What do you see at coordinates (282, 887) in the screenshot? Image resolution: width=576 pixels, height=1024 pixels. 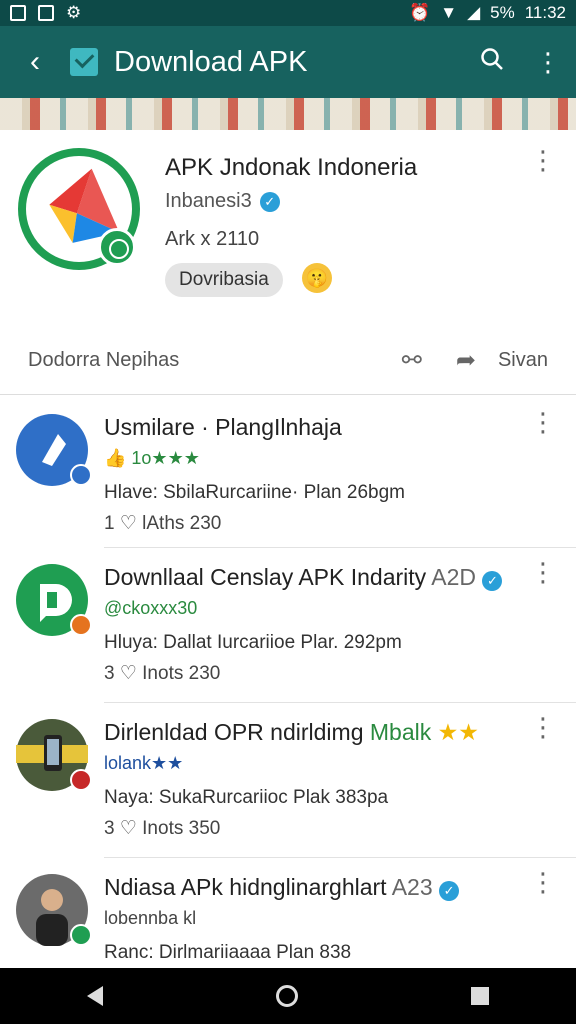 I see `item-title: Ndiasa APk hidnglinarghlart A23 ✓` at bounding box center [282, 887].